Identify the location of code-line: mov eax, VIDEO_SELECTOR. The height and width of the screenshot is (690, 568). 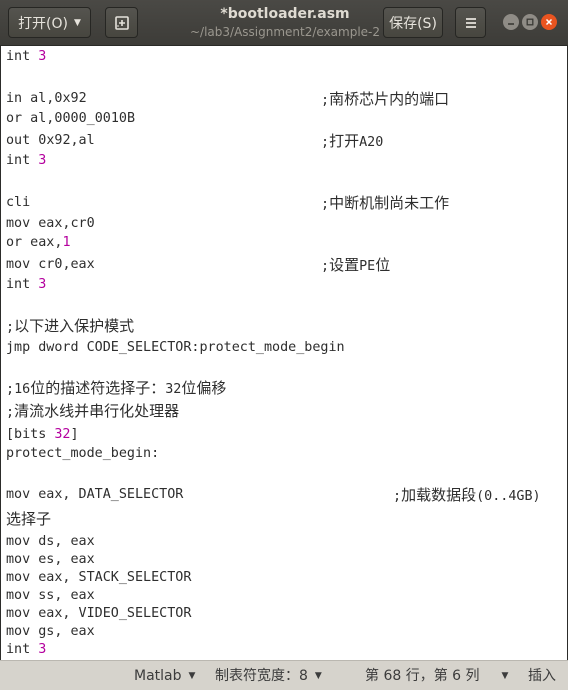
(98, 614).